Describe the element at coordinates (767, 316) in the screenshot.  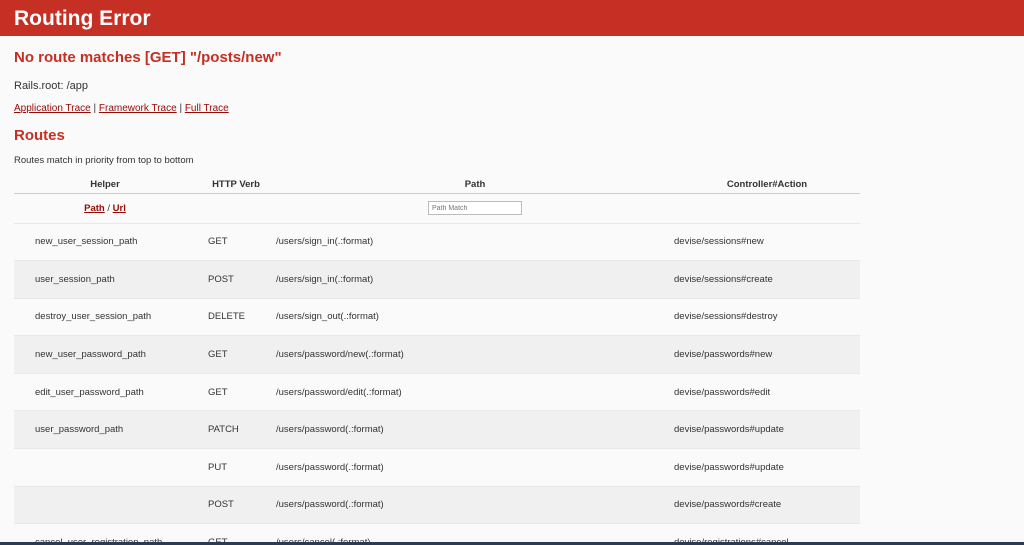
I see `route-controller-action: devise/sessions#destroy` at that location.